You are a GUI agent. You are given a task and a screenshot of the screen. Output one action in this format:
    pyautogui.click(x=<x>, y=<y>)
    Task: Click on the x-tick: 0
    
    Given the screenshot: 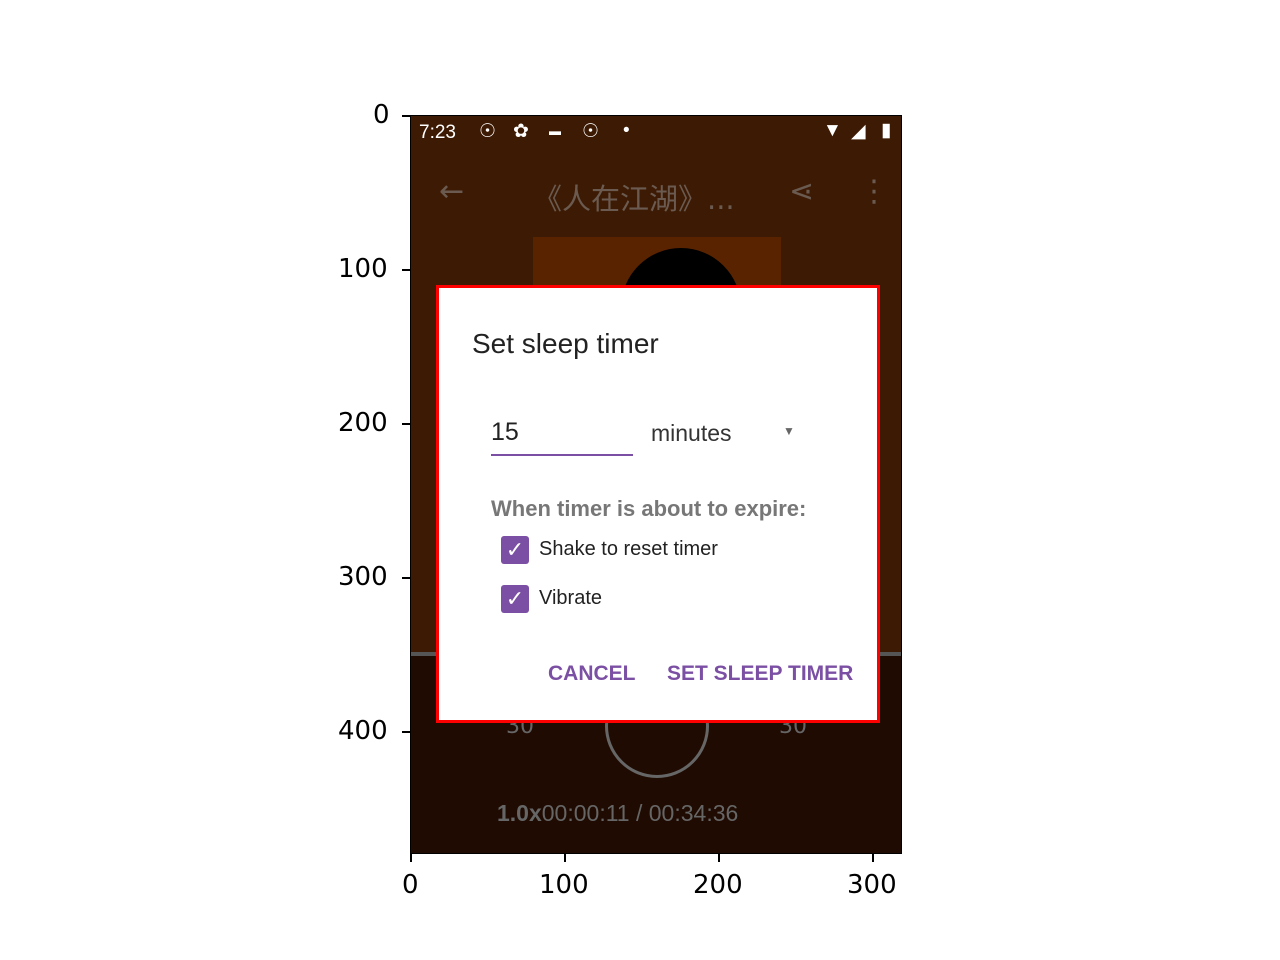 What is the action you would take?
    pyautogui.click(x=410, y=885)
    